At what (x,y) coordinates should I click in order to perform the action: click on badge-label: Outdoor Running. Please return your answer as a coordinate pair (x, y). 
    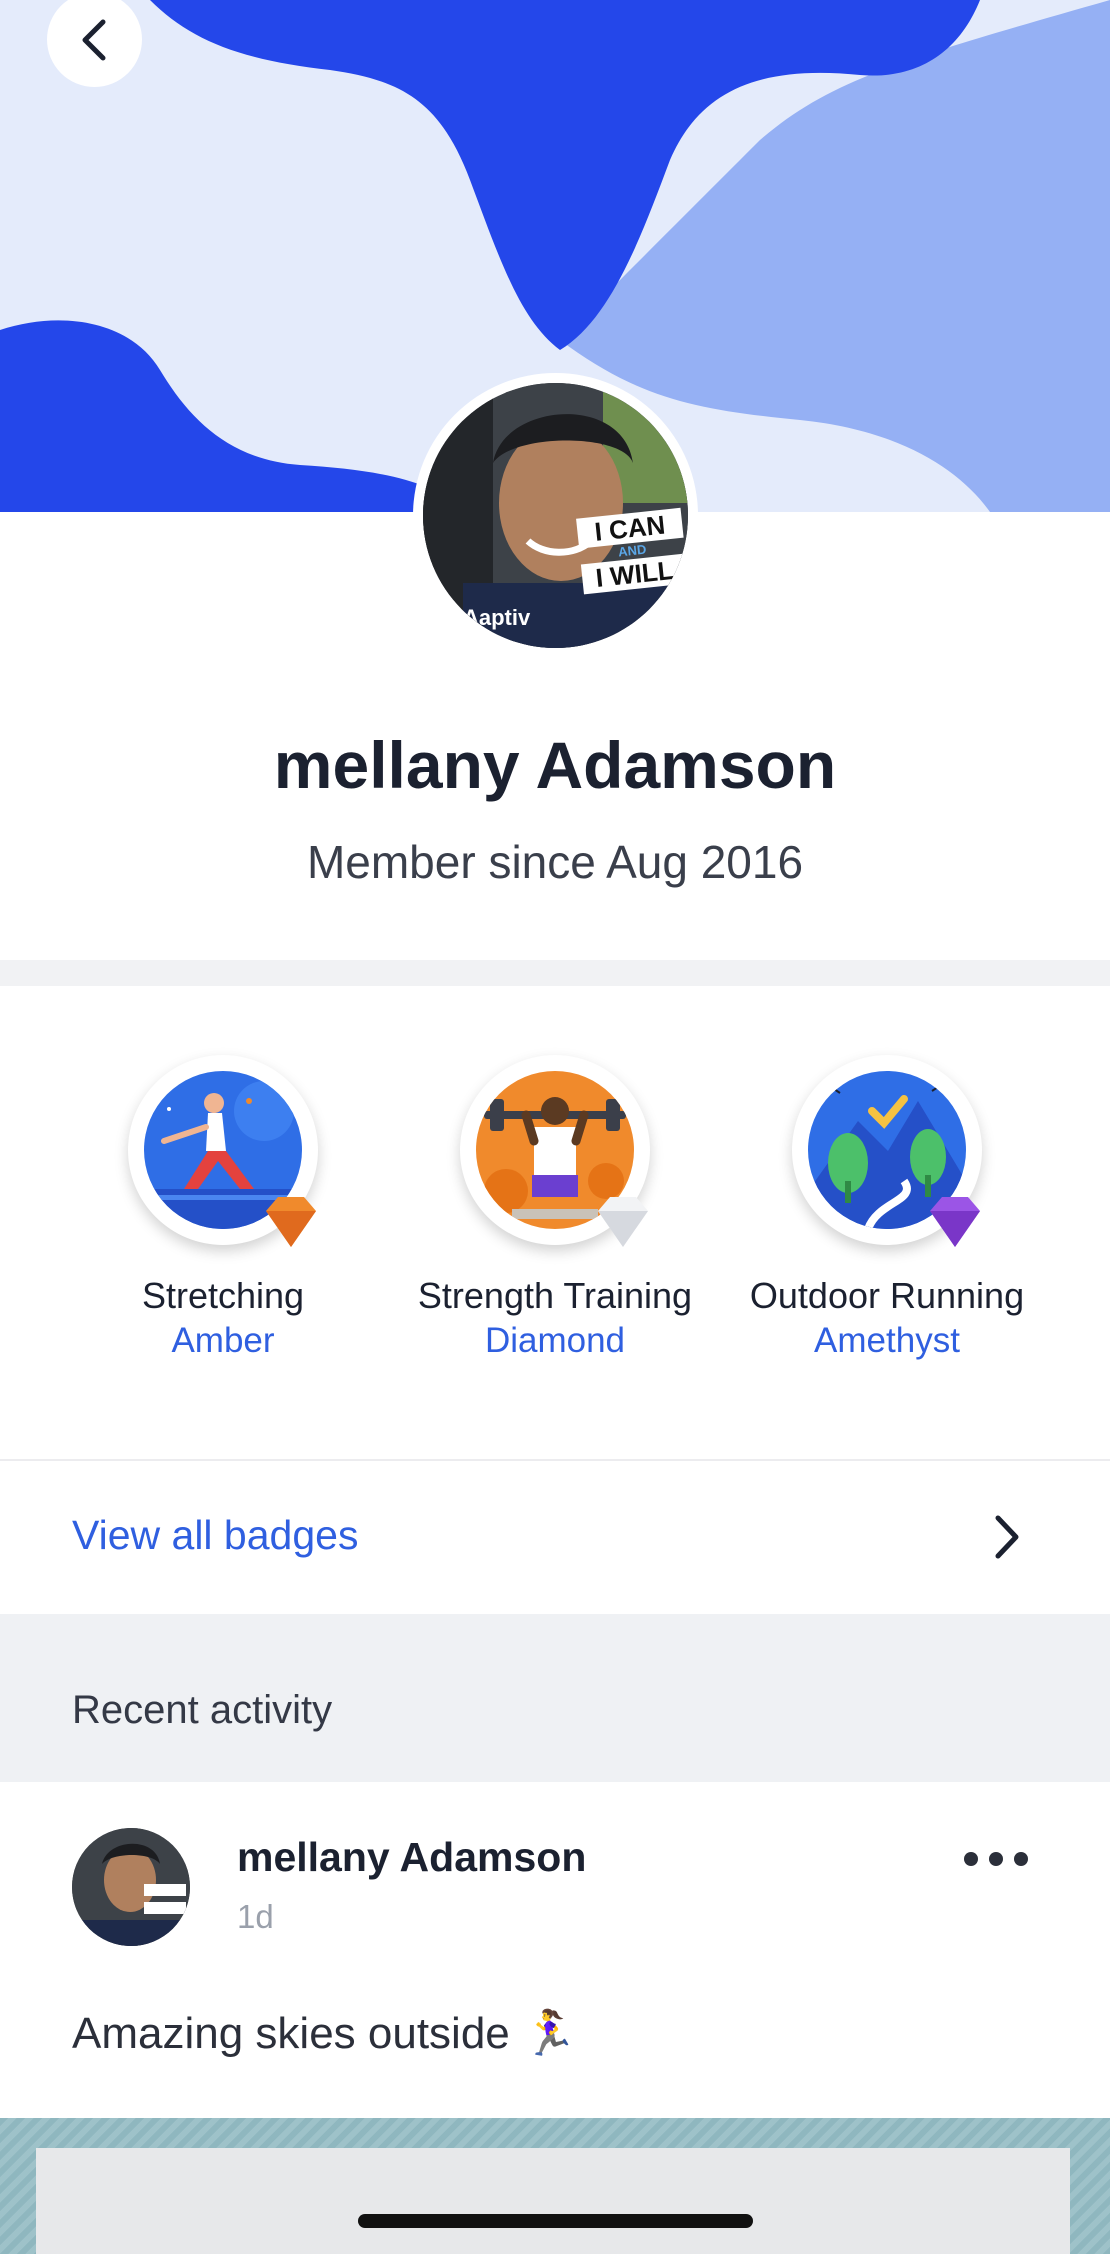
    Looking at the image, I should click on (887, 1295).